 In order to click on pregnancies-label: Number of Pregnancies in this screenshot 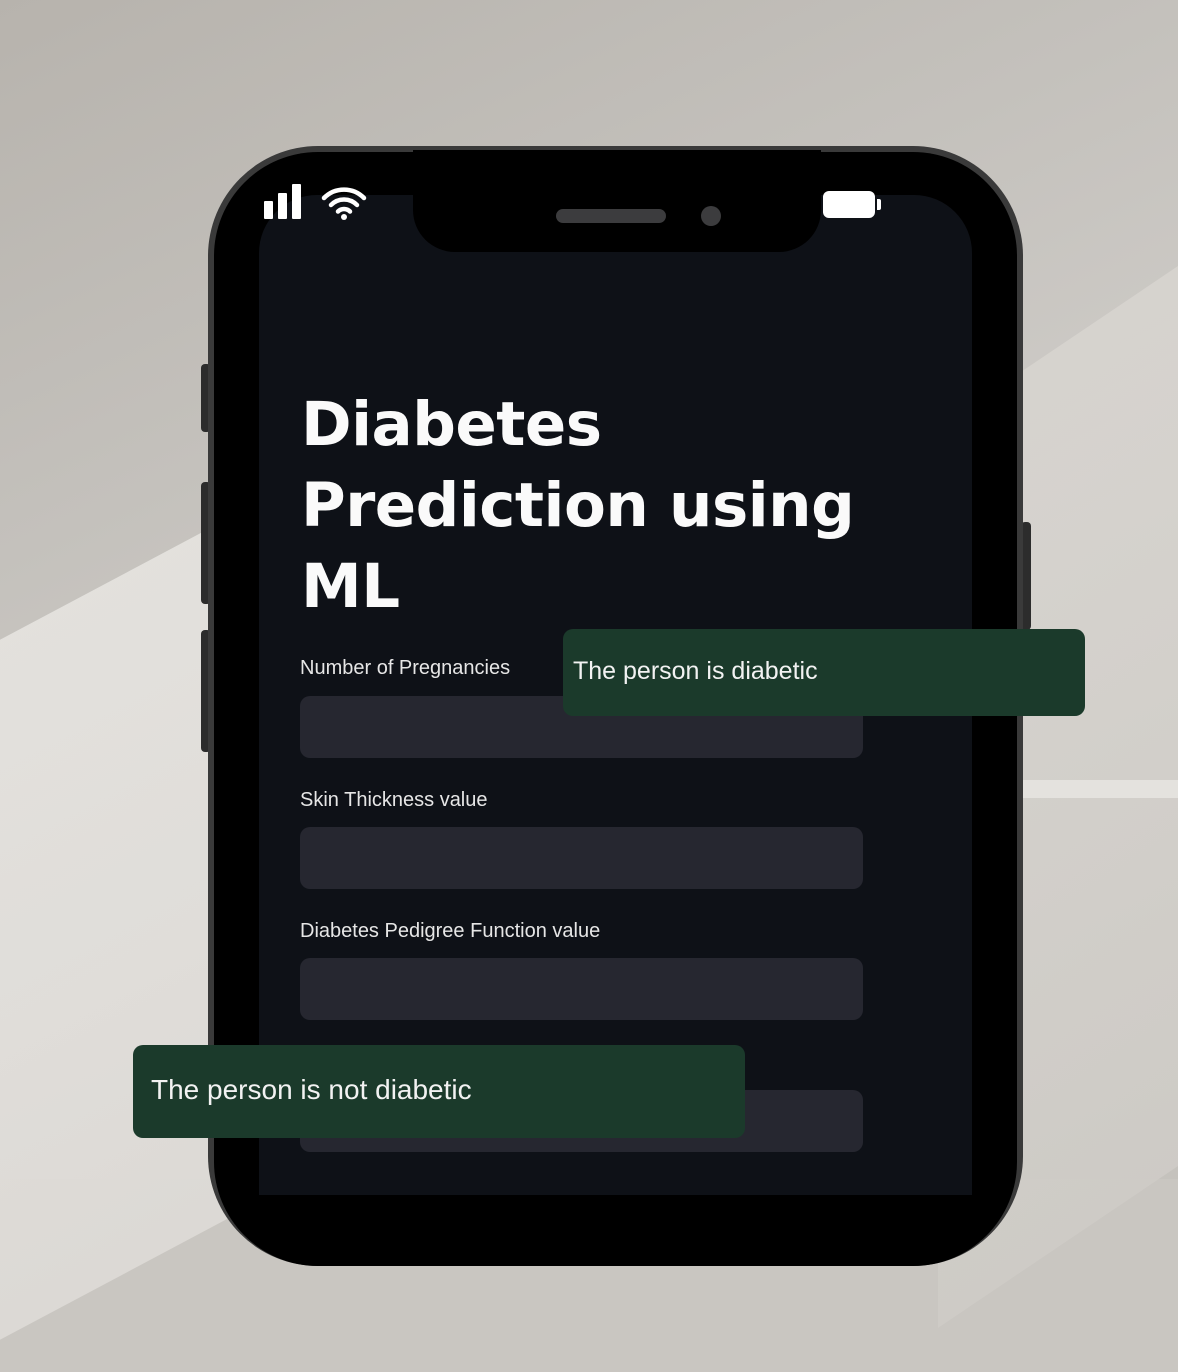, I will do `click(405, 668)`.